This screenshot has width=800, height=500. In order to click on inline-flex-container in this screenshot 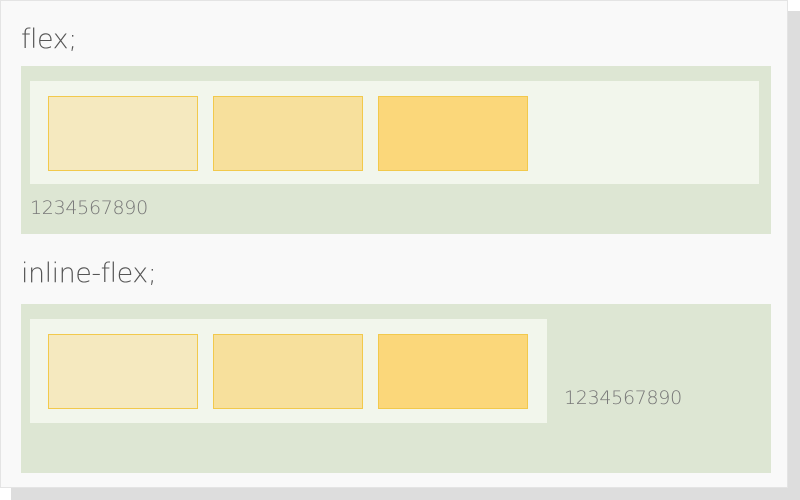, I will do `click(288, 371)`.